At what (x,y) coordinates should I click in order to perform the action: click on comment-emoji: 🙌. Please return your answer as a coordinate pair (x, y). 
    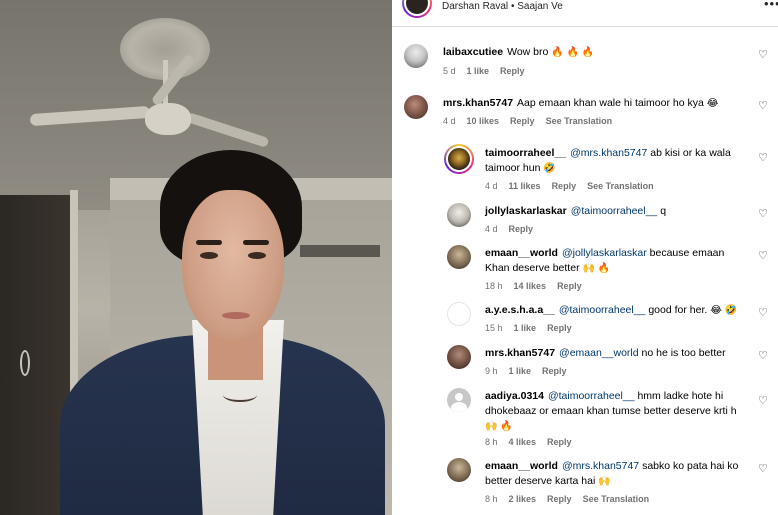
    Looking at the image, I should click on (604, 481).